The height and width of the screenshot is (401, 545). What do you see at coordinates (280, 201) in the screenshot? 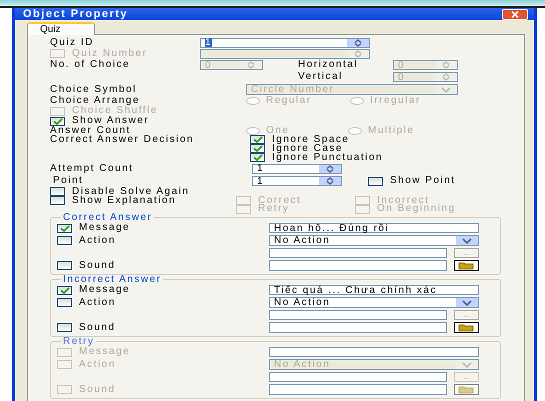
I see `checkbox-label: Correct` at bounding box center [280, 201].